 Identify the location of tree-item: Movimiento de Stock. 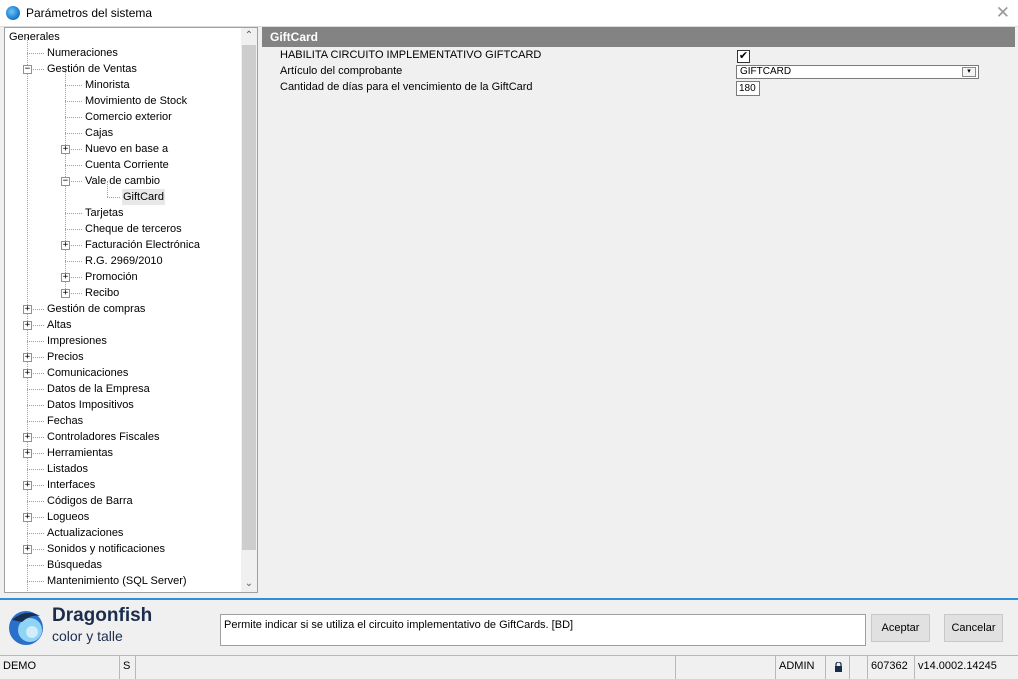
(123, 101).